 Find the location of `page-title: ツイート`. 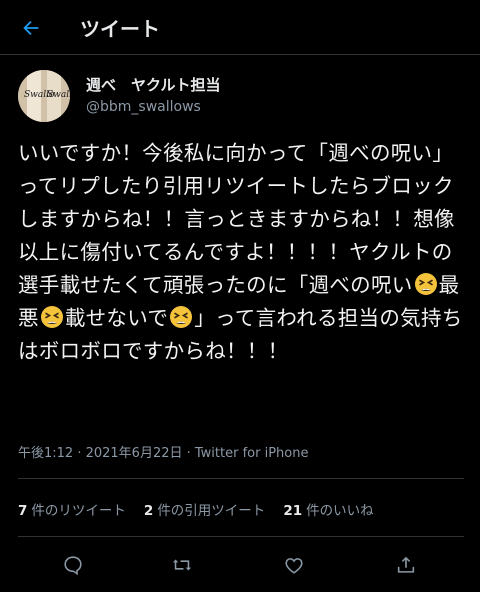

page-title: ツイート is located at coordinates (120, 29).